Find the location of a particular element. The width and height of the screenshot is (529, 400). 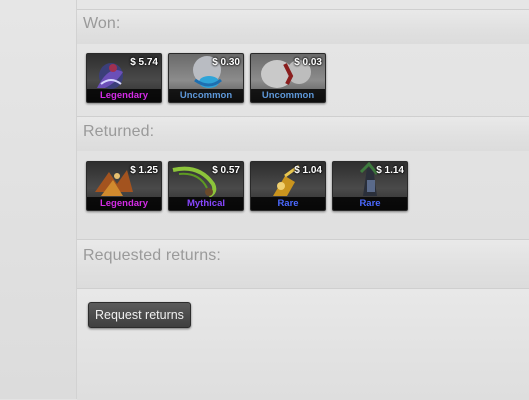

returned-title: Returned: is located at coordinates (119, 131).